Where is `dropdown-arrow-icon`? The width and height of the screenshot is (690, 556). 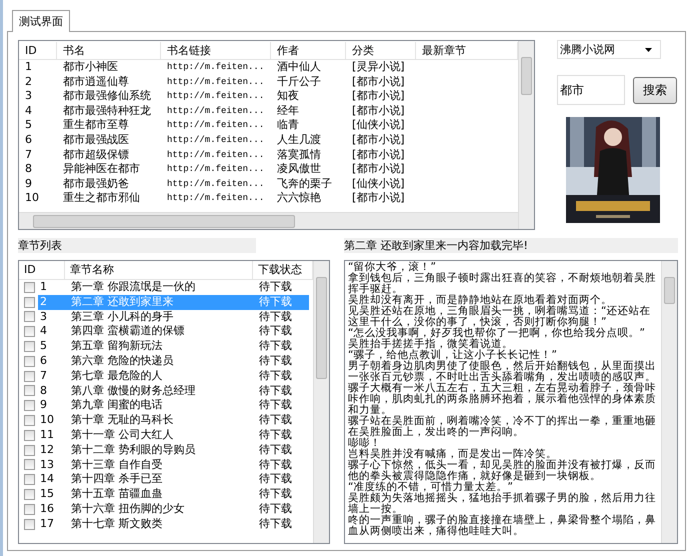 dropdown-arrow-icon is located at coordinates (648, 50).